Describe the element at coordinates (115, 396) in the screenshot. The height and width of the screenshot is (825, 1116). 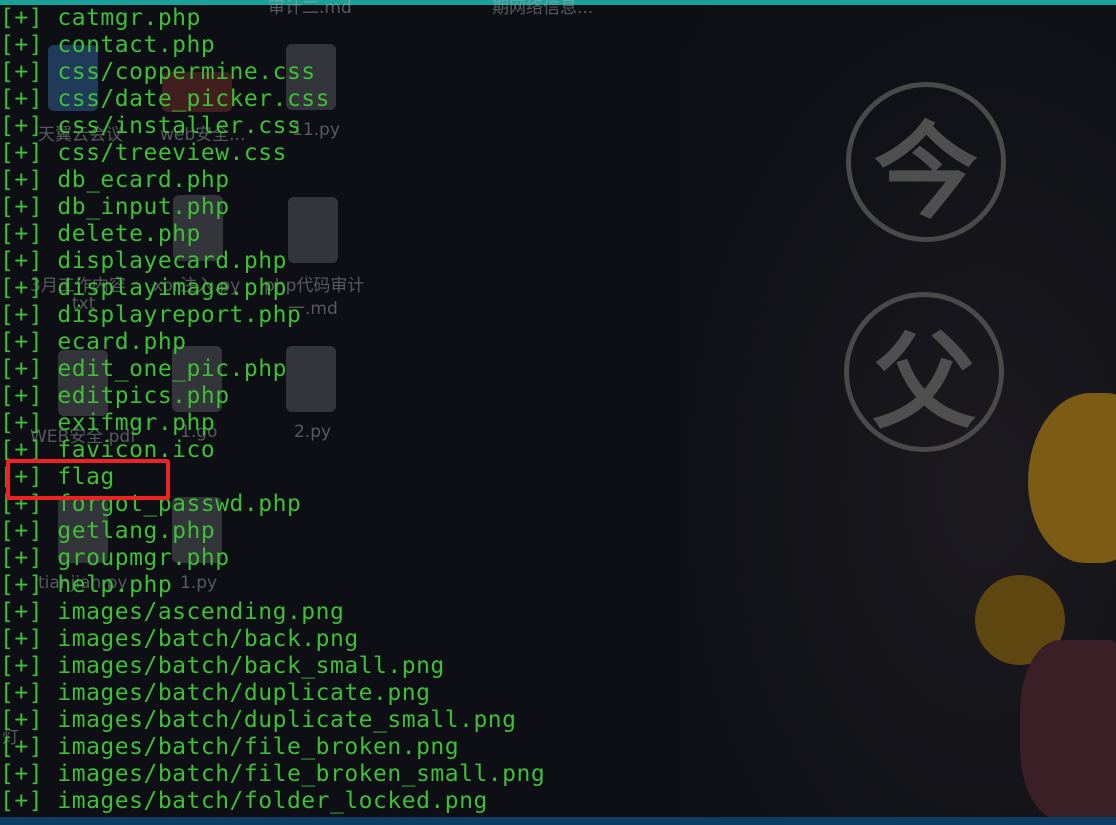
I see `terminal-line: [+] editpics.php` at that location.